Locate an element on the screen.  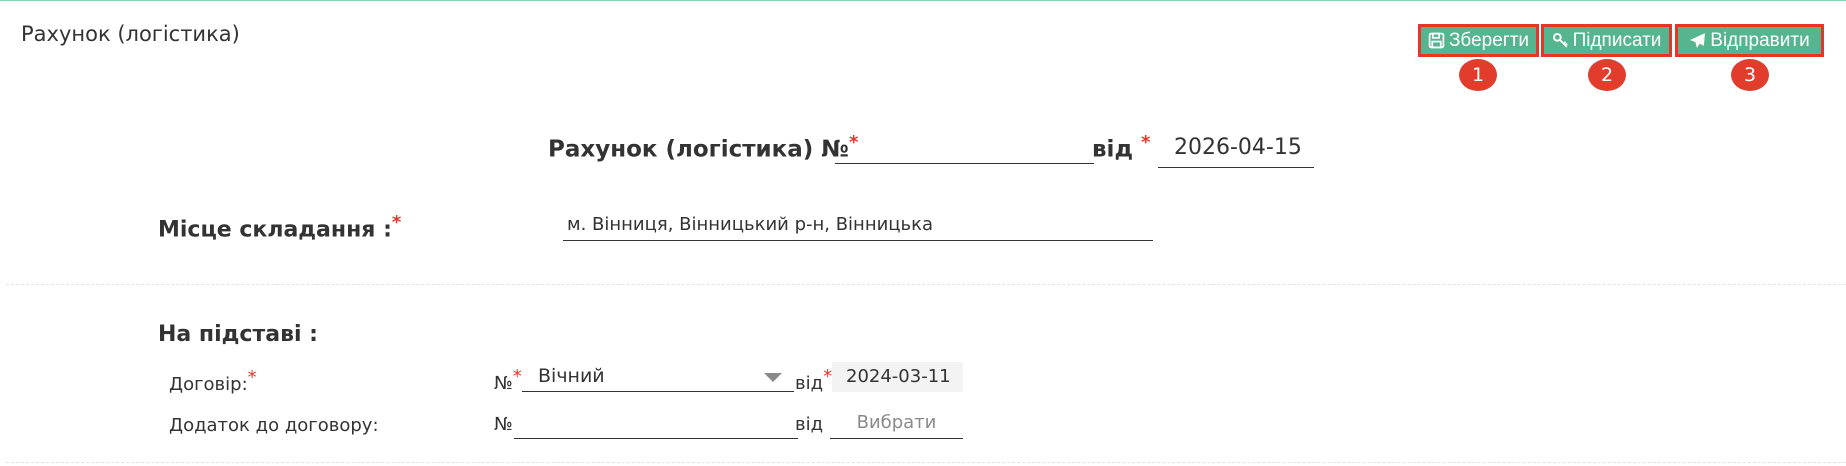
contract-select-value: Вічний is located at coordinates (571, 376).